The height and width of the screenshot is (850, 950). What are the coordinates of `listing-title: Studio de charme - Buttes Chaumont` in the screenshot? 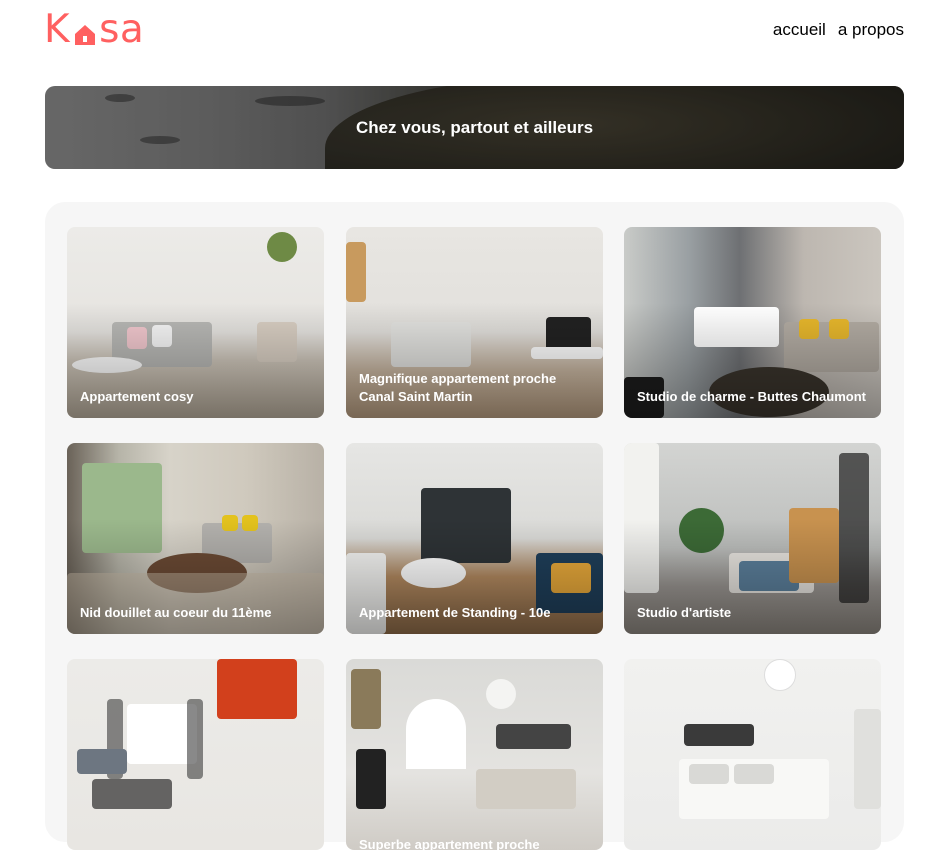 It's located at (751, 396).